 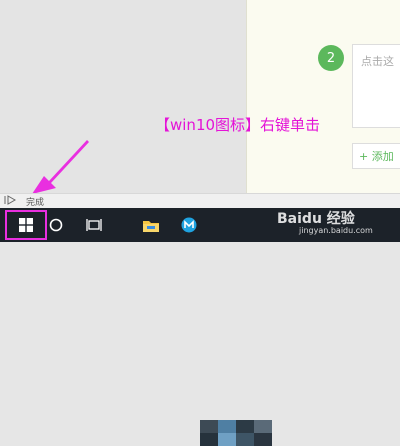 What do you see at coordinates (238, 125) in the screenshot?
I see `annotation-caption: 【win10图标】右键单击` at bounding box center [238, 125].